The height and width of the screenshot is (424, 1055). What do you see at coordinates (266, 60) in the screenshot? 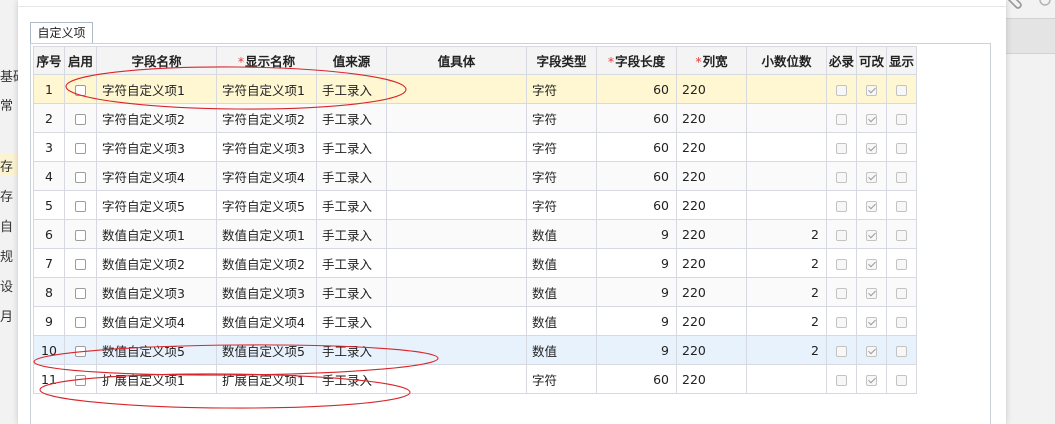
I see `col-display-name-header: *显示名称` at bounding box center [266, 60].